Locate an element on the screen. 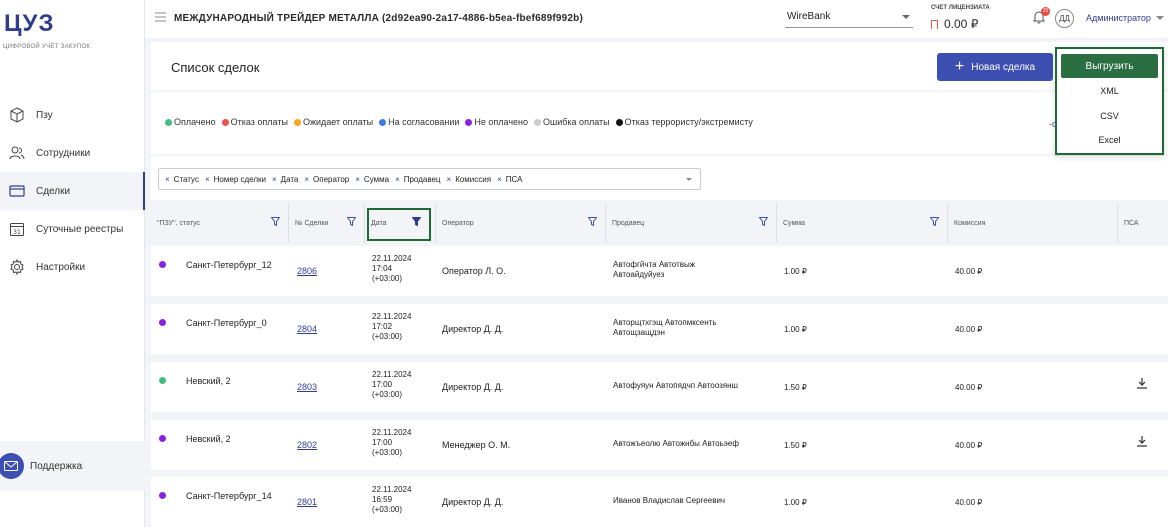  plus-icon: + is located at coordinates (959, 66).